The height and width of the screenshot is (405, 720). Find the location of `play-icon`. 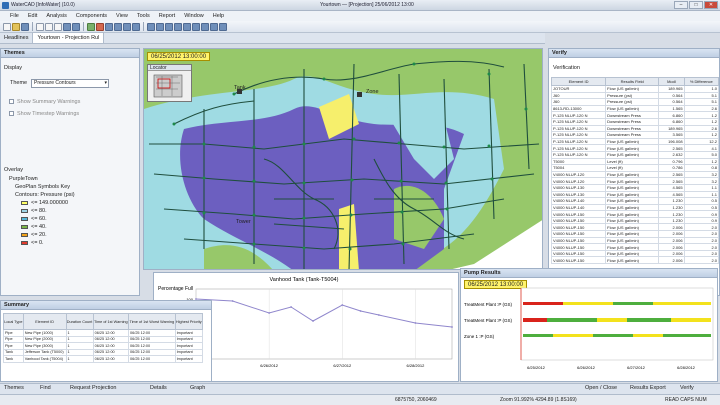

play-icon is located at coordinates (205, 26).